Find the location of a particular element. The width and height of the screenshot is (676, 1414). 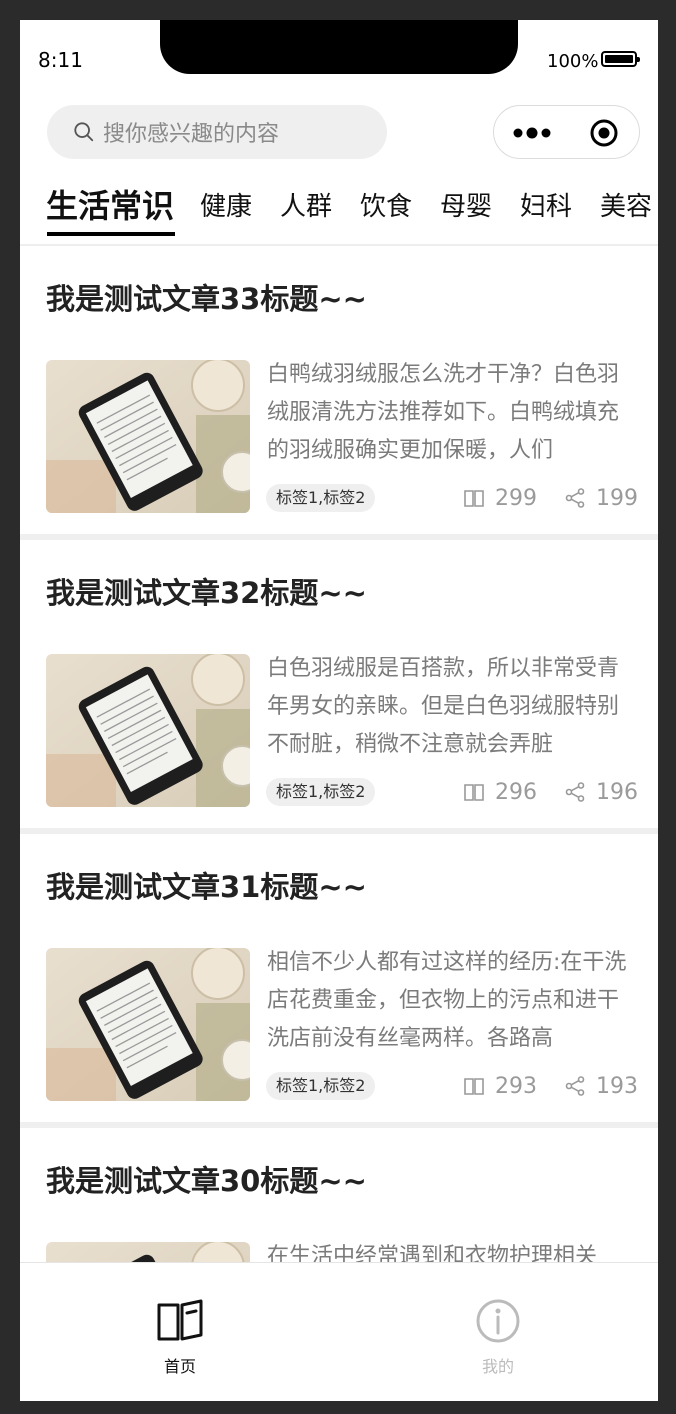

miniprogram-capsule is located at coordinates (566, 132).